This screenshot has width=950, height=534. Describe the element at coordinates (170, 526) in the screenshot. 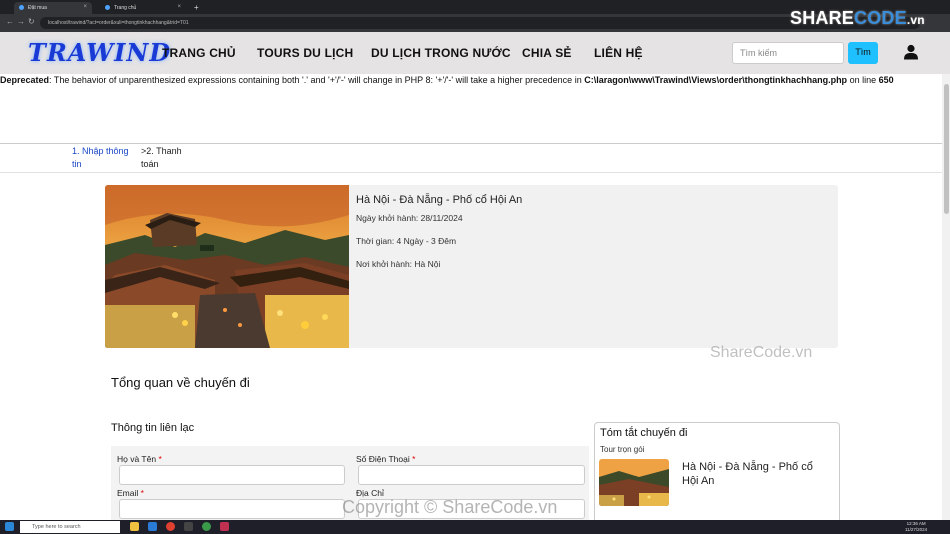

I see `chrome-icon` at that location.